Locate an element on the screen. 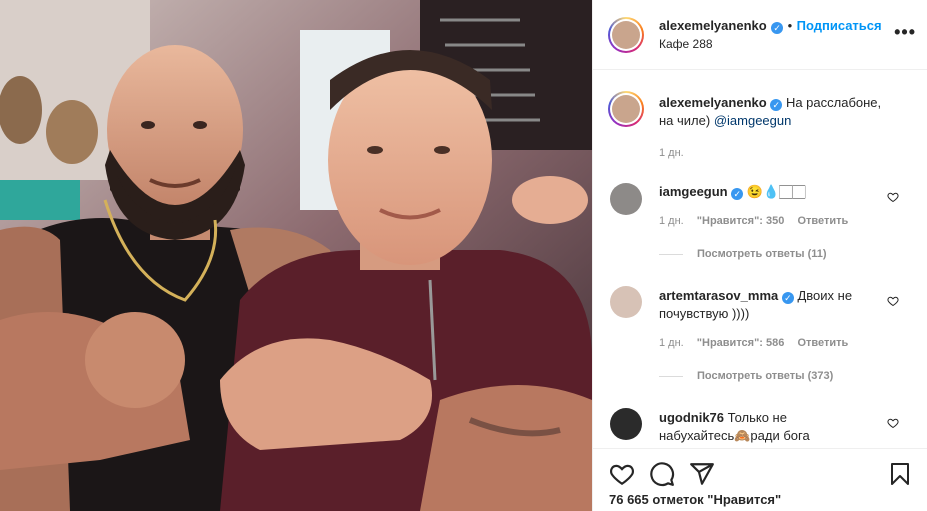 The width and height of the screenshot is (927, 511). view-replies-button: Посмотреть ответы (373) is located at coordinates (746, 376).